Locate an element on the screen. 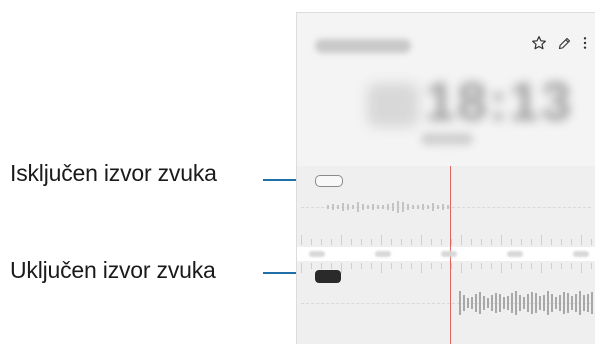 The height and width of the screenshot is (344, 595). source-on-toggle is located at coordinates (328, 276).